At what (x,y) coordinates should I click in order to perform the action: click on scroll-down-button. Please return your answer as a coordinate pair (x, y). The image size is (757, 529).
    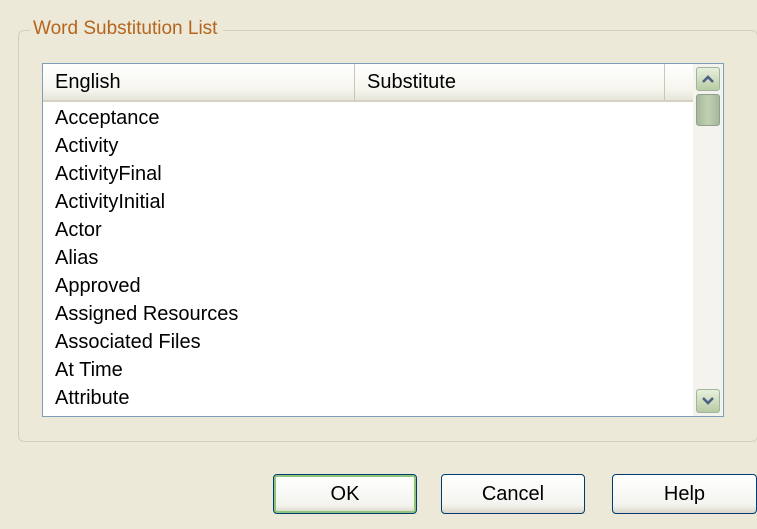
    Looking at the image, I should click on (708, 401).